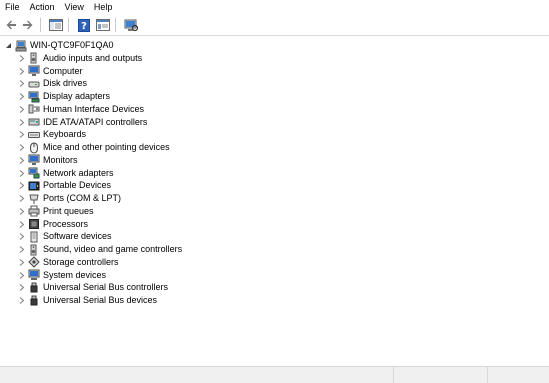 The width and height of the screenshot is (549, 383). What do you see at coordinates (34, 186) in the screenshot?
I see `portable-device-icon` at bounding box center [34, 186].